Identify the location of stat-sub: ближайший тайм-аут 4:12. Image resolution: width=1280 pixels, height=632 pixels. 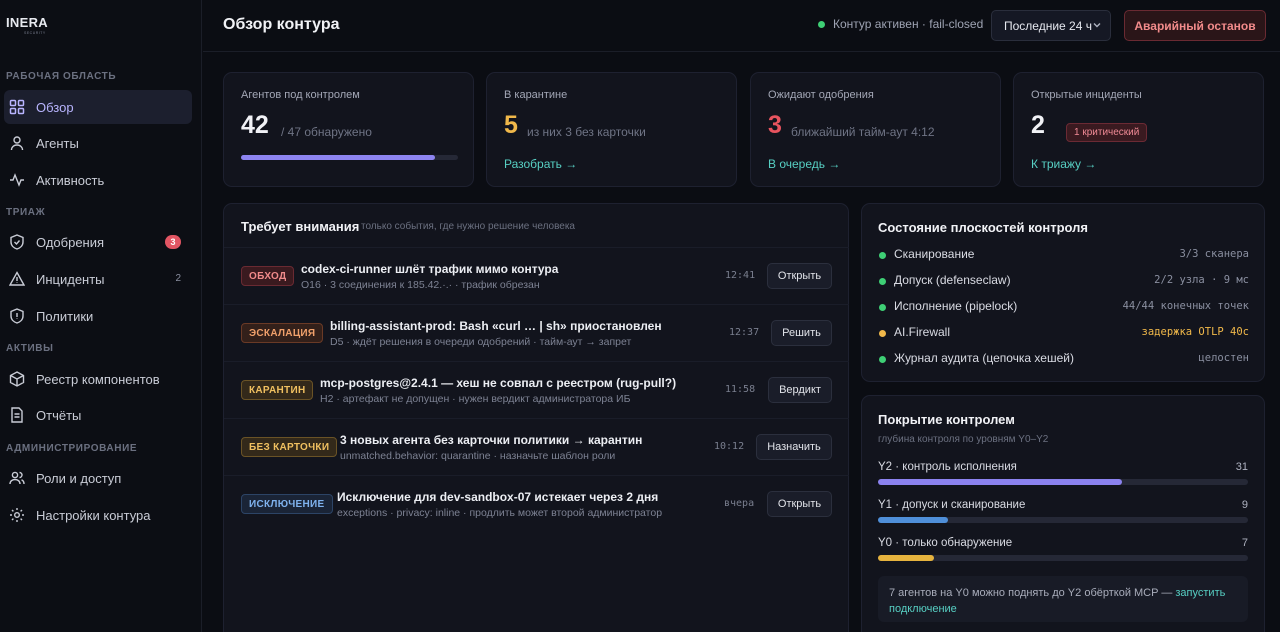
(863, 132).